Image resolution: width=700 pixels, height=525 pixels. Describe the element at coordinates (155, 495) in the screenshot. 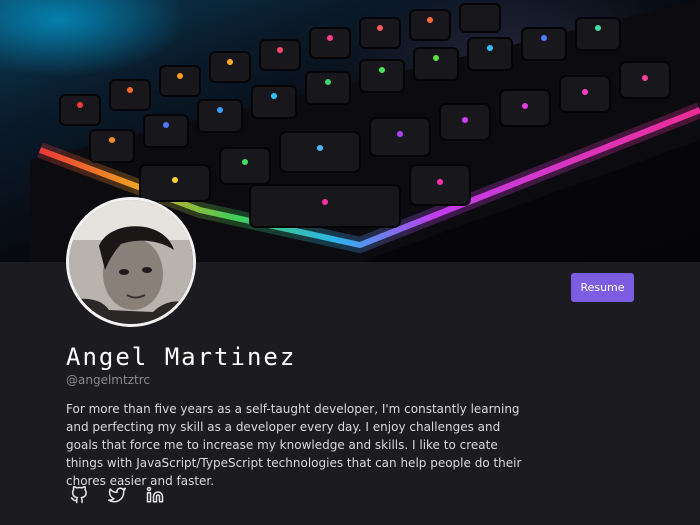

I see `linkedin-icon` at that location.